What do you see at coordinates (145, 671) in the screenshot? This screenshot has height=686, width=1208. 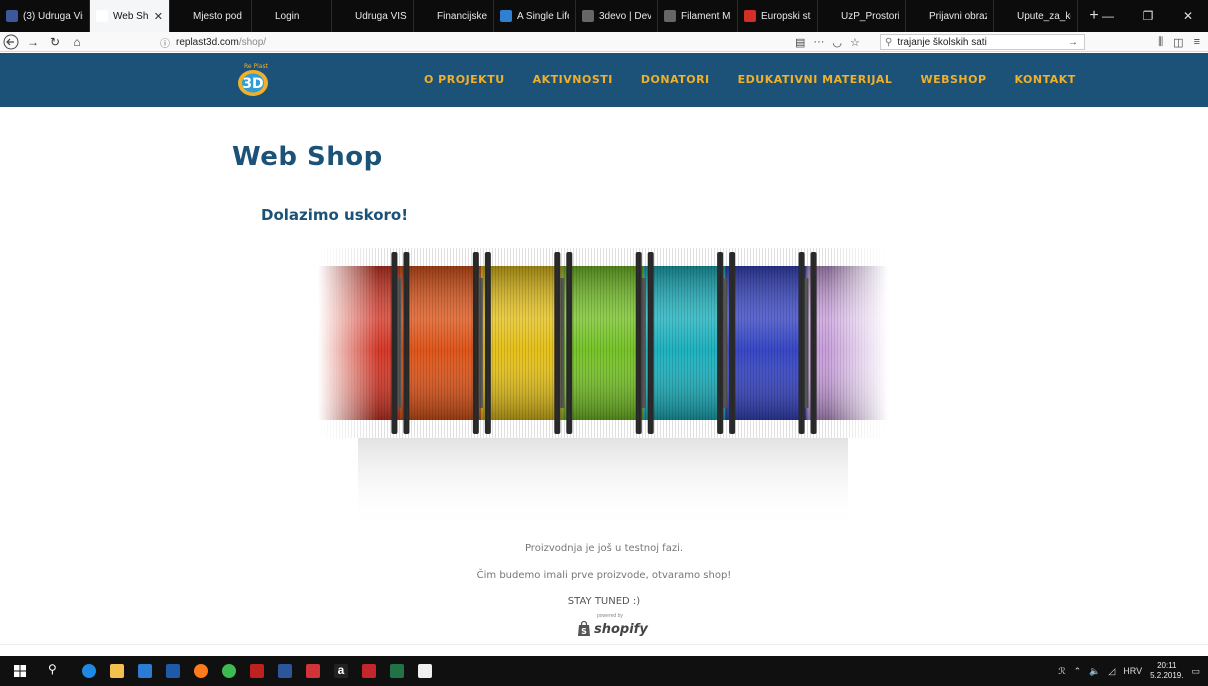 I see `outlook-icon` at bounding box center [145, 671].